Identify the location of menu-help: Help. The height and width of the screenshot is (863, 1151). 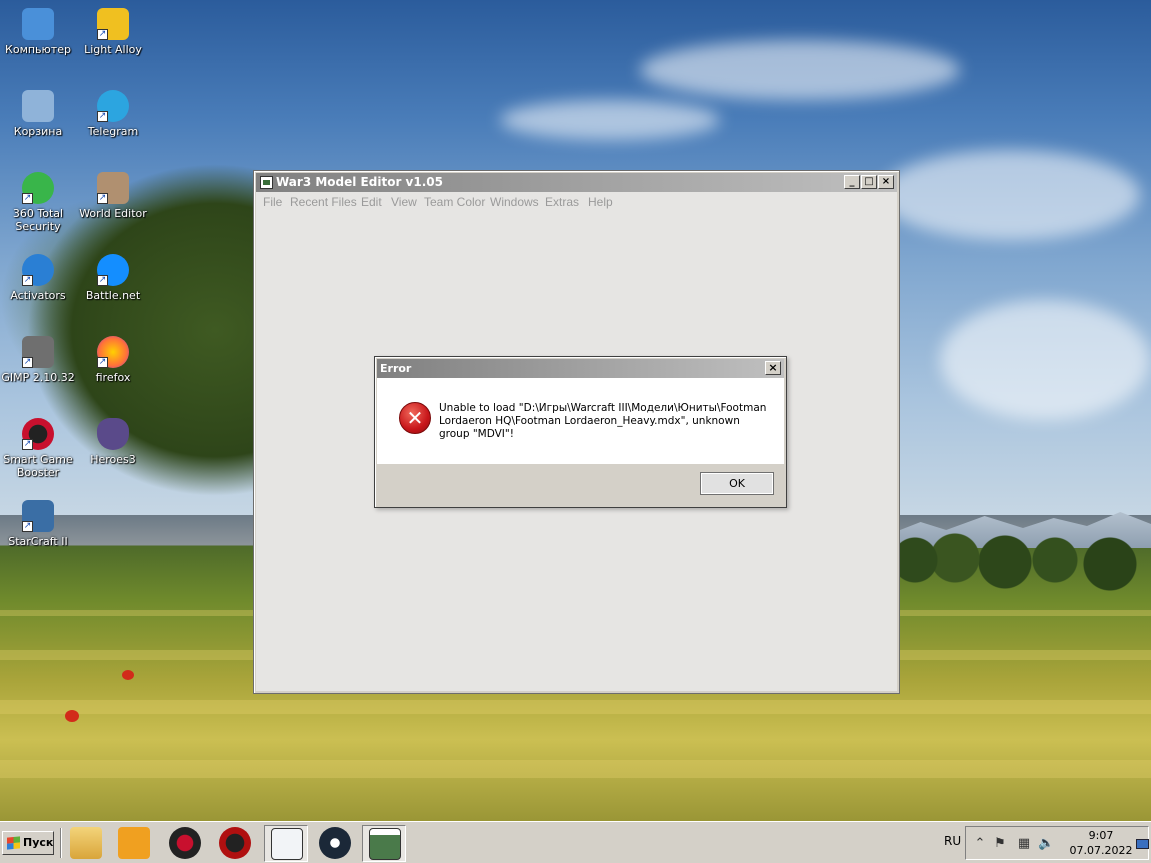
(600, 202).